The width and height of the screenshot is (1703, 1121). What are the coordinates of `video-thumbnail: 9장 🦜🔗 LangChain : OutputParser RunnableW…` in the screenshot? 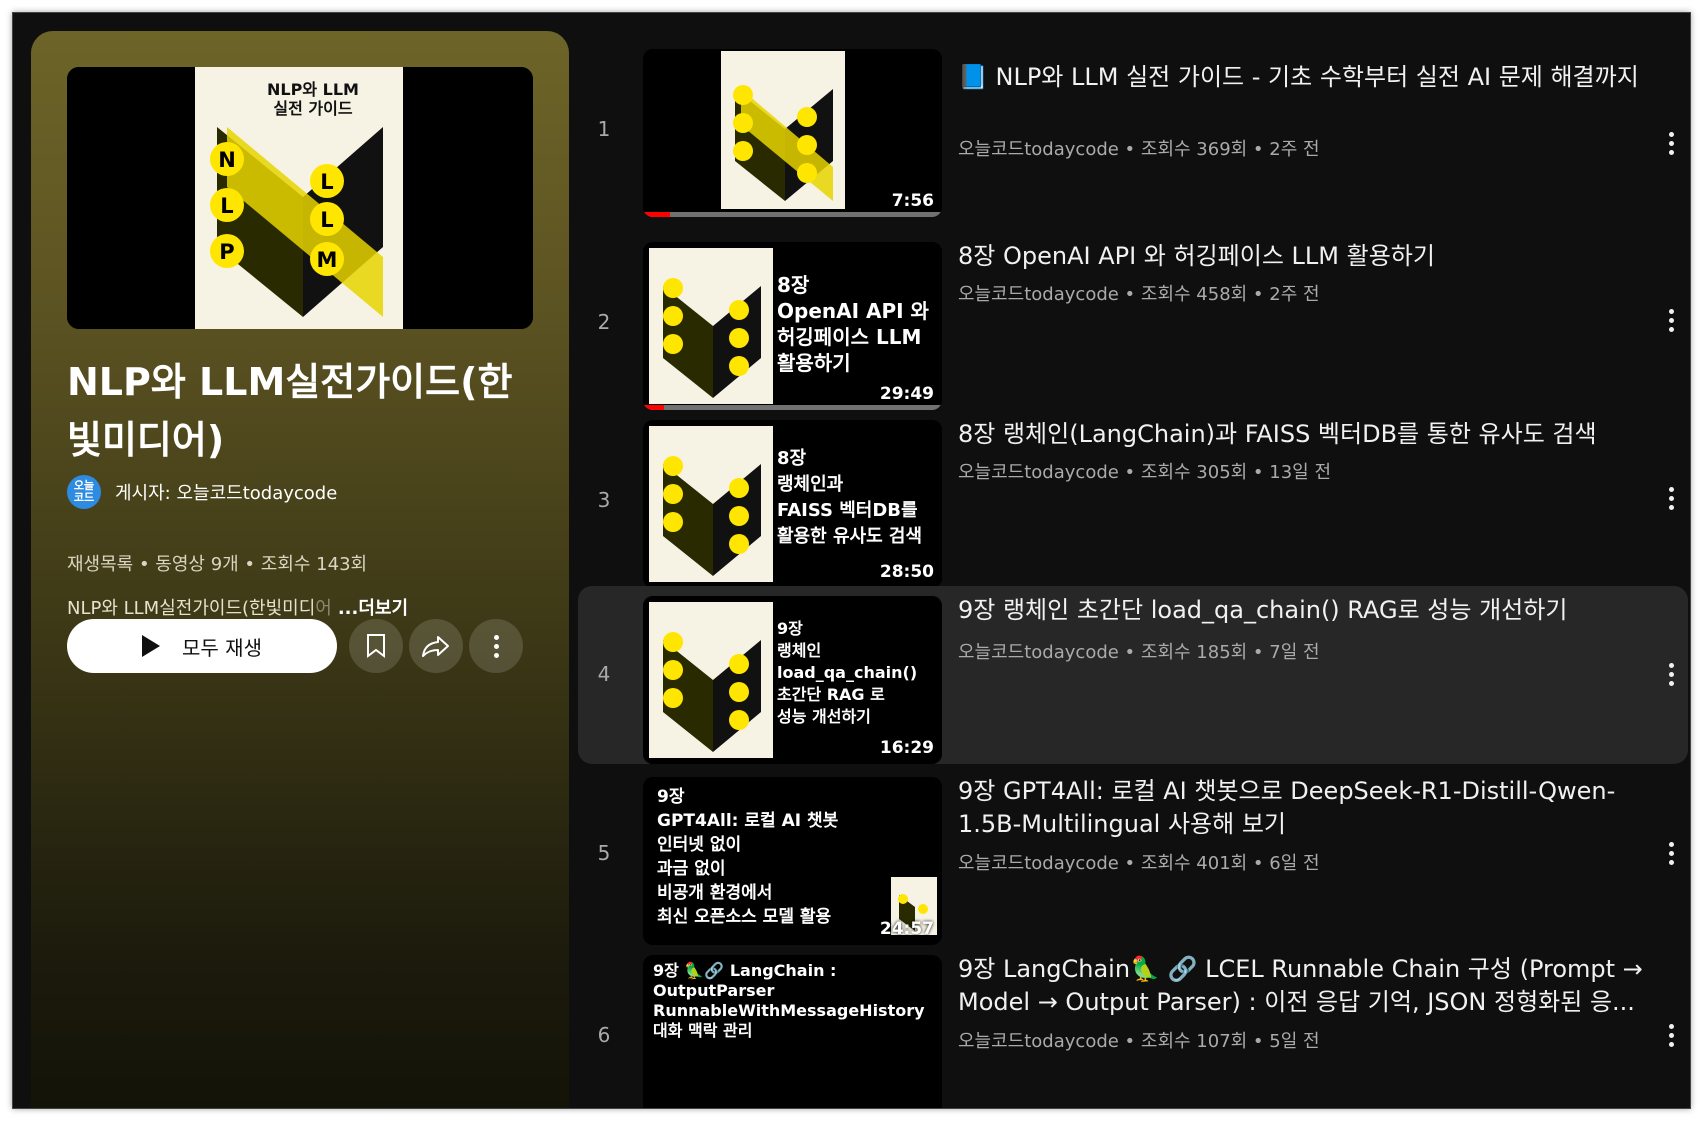 It's located at (792, 1031).